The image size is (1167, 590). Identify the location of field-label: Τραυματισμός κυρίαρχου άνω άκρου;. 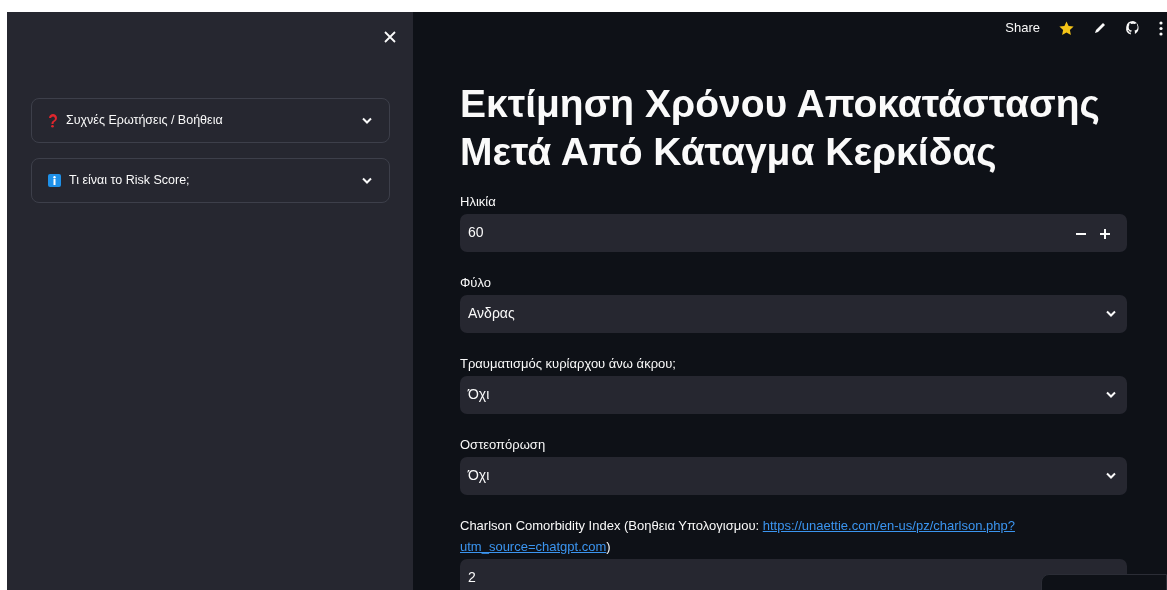
(568, 363).